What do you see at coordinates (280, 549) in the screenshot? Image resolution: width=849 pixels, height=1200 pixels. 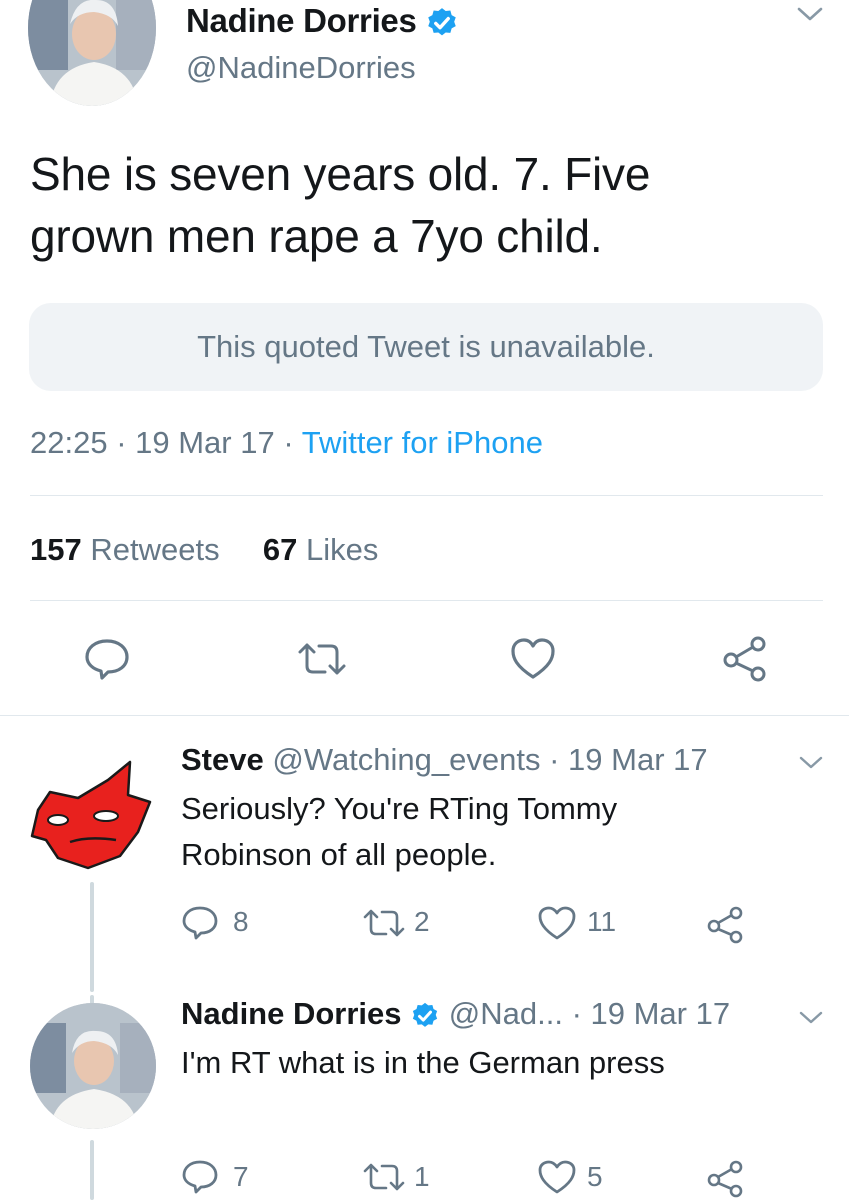 I see `likes-count: 67` at bounding box center [280, 549].